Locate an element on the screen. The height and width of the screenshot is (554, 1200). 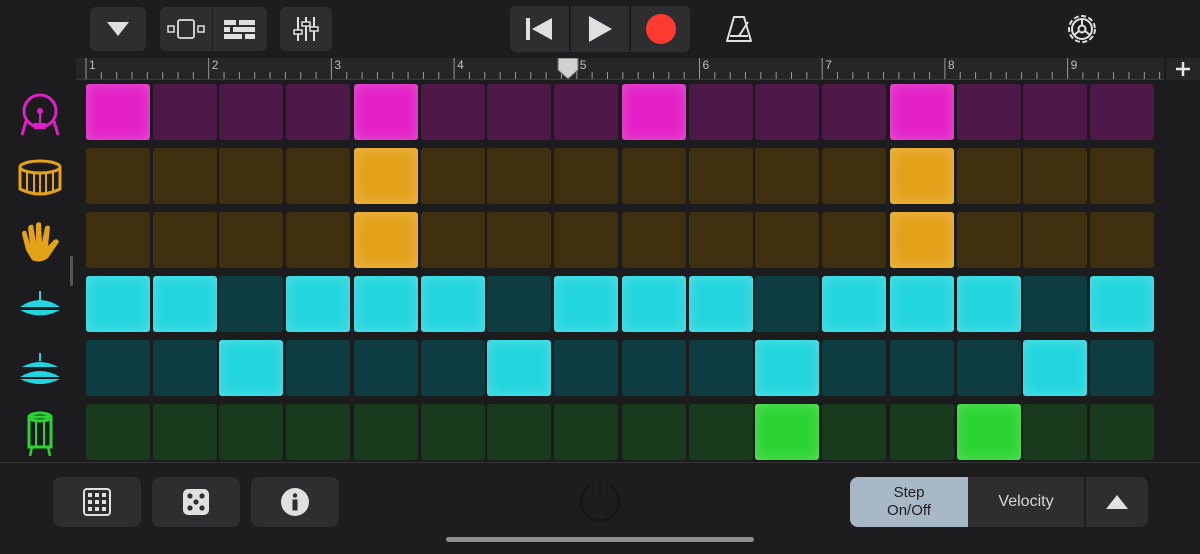
step-sequencer-view-button is located at coordinates (240, 29).